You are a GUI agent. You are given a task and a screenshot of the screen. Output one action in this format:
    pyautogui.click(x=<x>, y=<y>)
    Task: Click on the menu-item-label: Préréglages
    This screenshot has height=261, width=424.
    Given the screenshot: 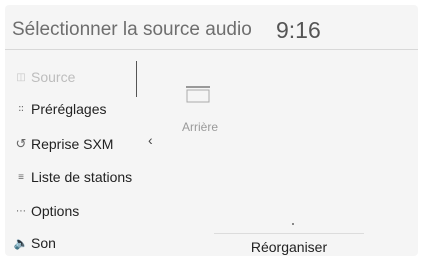 What is the action you would take?
    pyautogui.click(x=69, y=109)
    